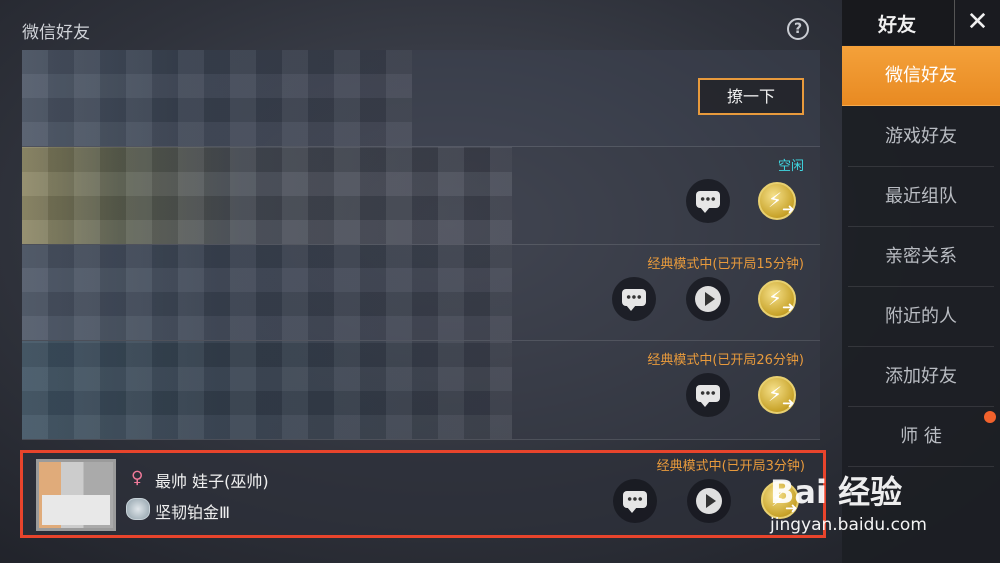 Image resolution: width=1000 pixels, height=563 pixels. What do you see at coordinates (921, 76) in the screenshot?
I see `sidebar-item-wechat-friends: 微信好友` at bounding box center [921, 76].